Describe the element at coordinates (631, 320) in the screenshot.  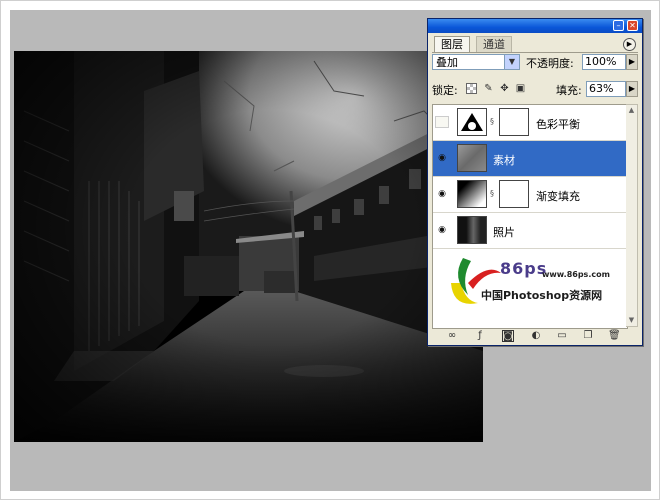
I see `scroll-down-icon: ▼` at that location.